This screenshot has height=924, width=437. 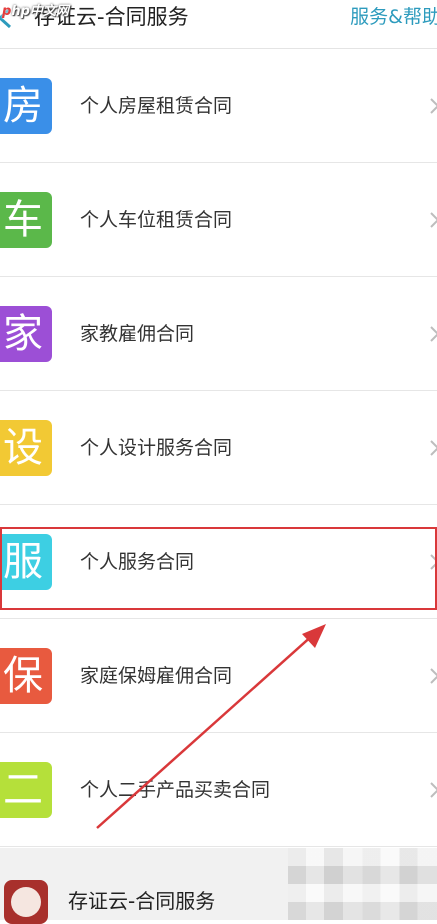 What do you see at coordinates (218, 334) in the screenshot?
I see `contract-item-tutor-employment: 家 家教雇佣合同` at bounding box center [218, 334].